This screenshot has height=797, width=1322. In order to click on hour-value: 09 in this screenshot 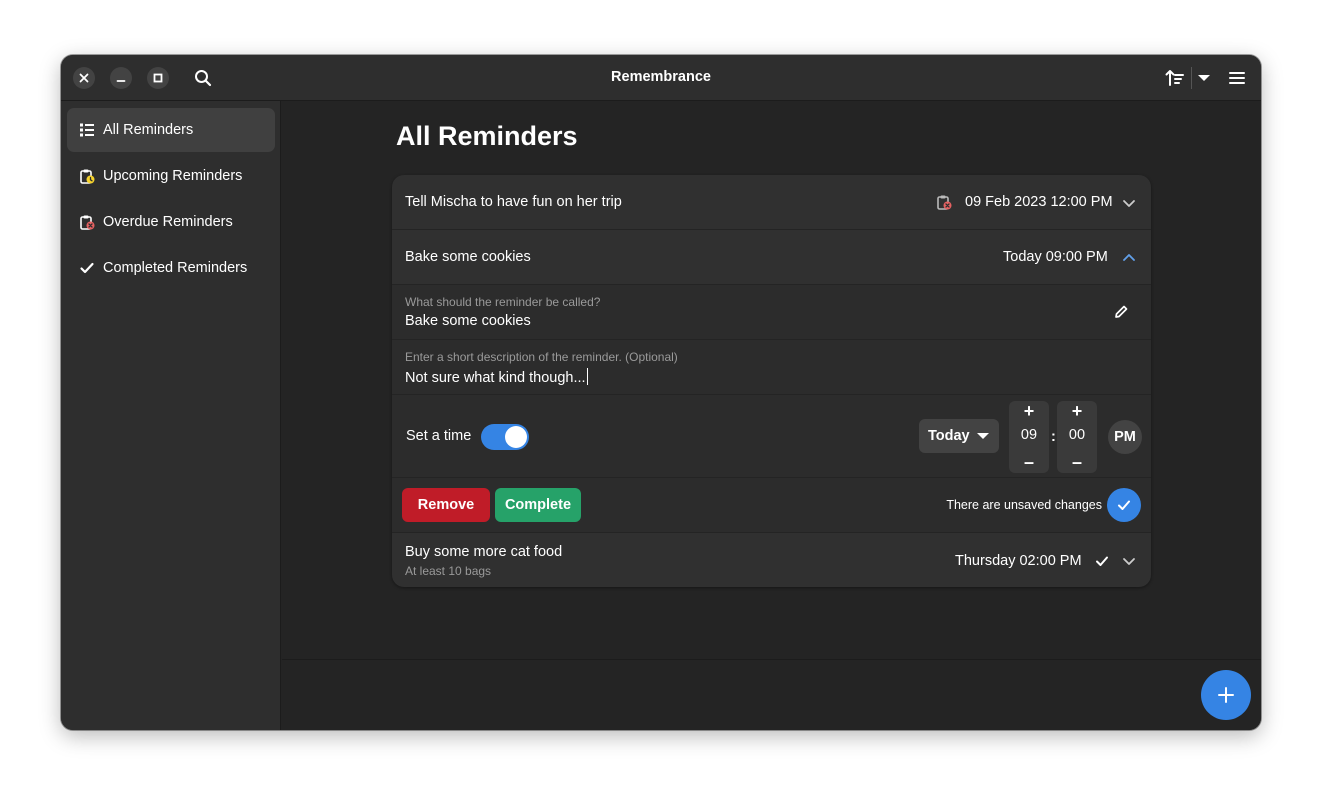, I will do `click(1029, 435)`.